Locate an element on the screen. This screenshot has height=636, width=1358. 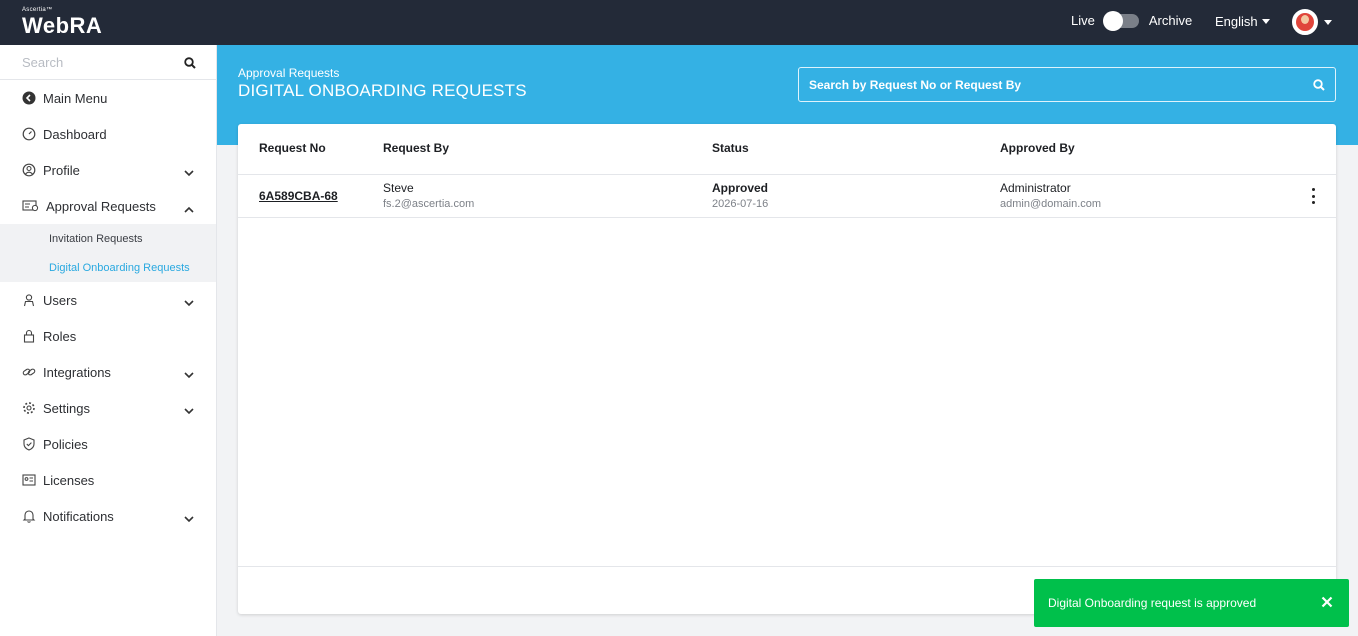
user-circle-icon is located at coordinates (29, 170).